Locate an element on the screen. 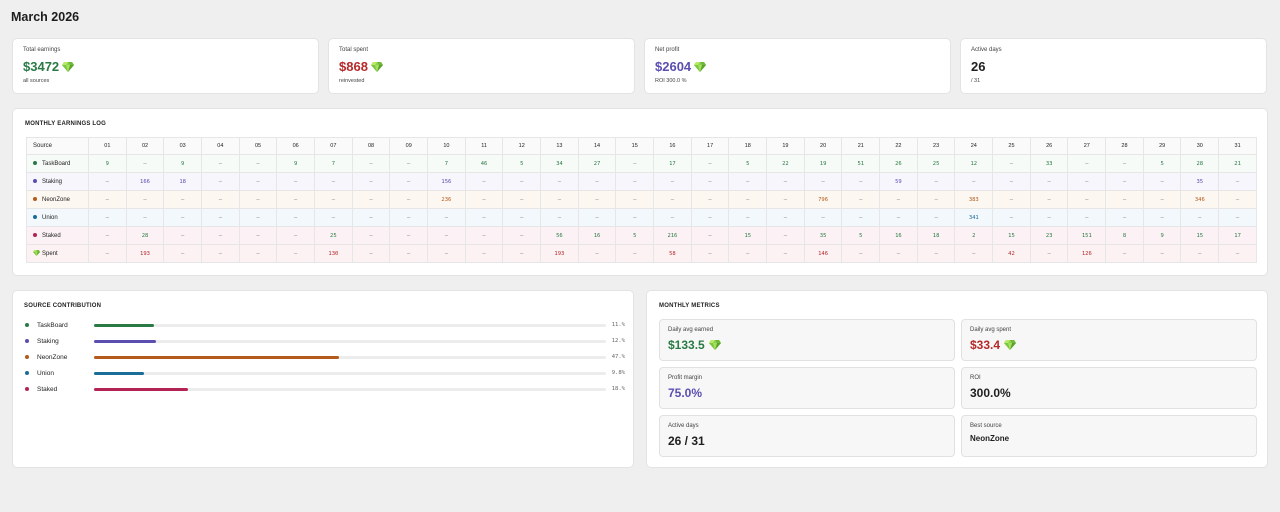 Image resolution: width=1280 pixels, height=512 pixels. metric-label: Profit margin is located at coordinates (685, 378).